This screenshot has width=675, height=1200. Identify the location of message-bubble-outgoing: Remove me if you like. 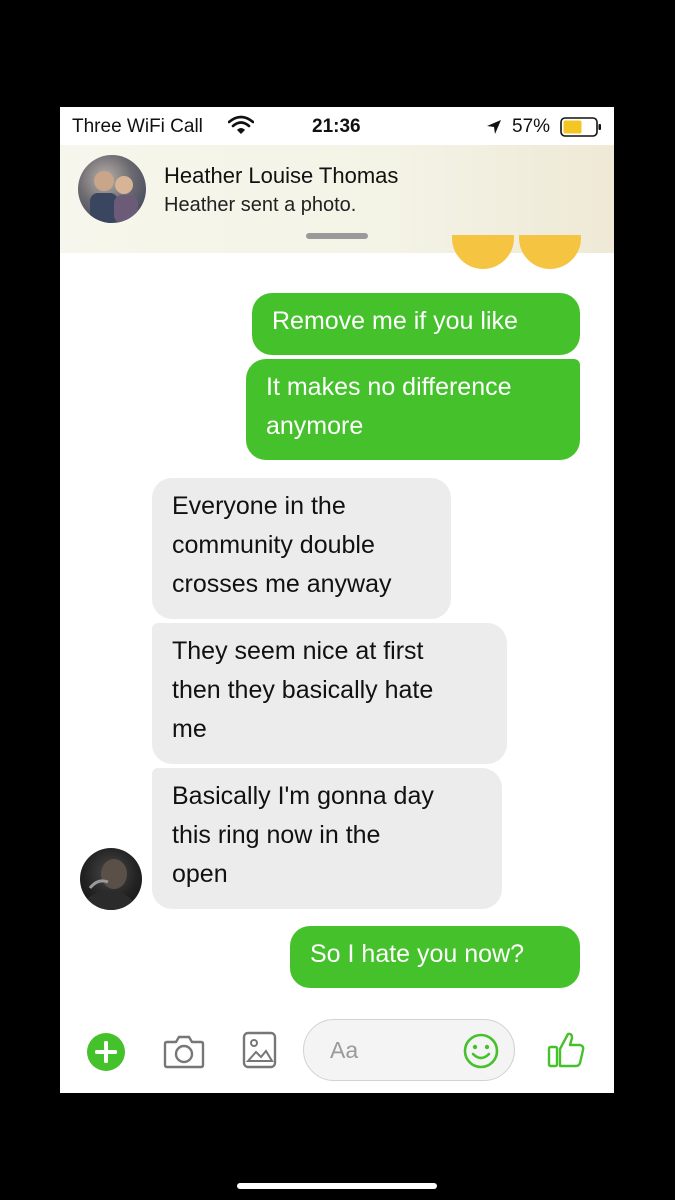
(416, 324).